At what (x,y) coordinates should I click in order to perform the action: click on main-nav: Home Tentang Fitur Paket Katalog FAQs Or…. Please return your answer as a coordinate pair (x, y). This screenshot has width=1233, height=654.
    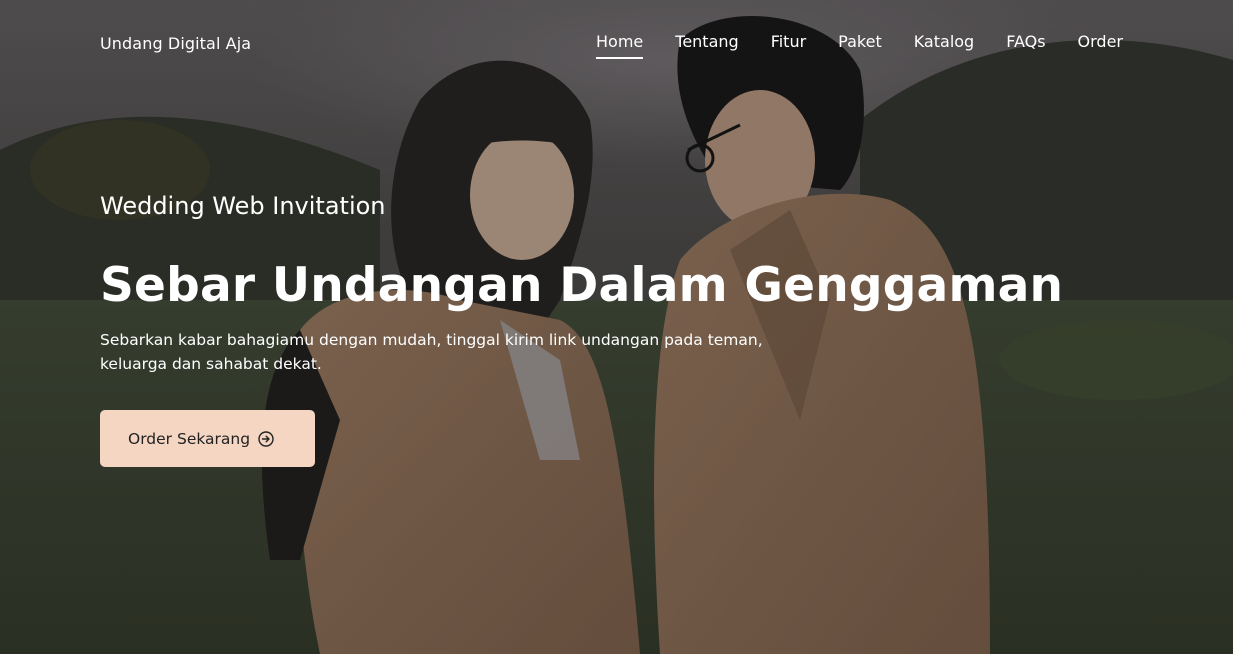
    Looking at the image, I should click on (859, 45).